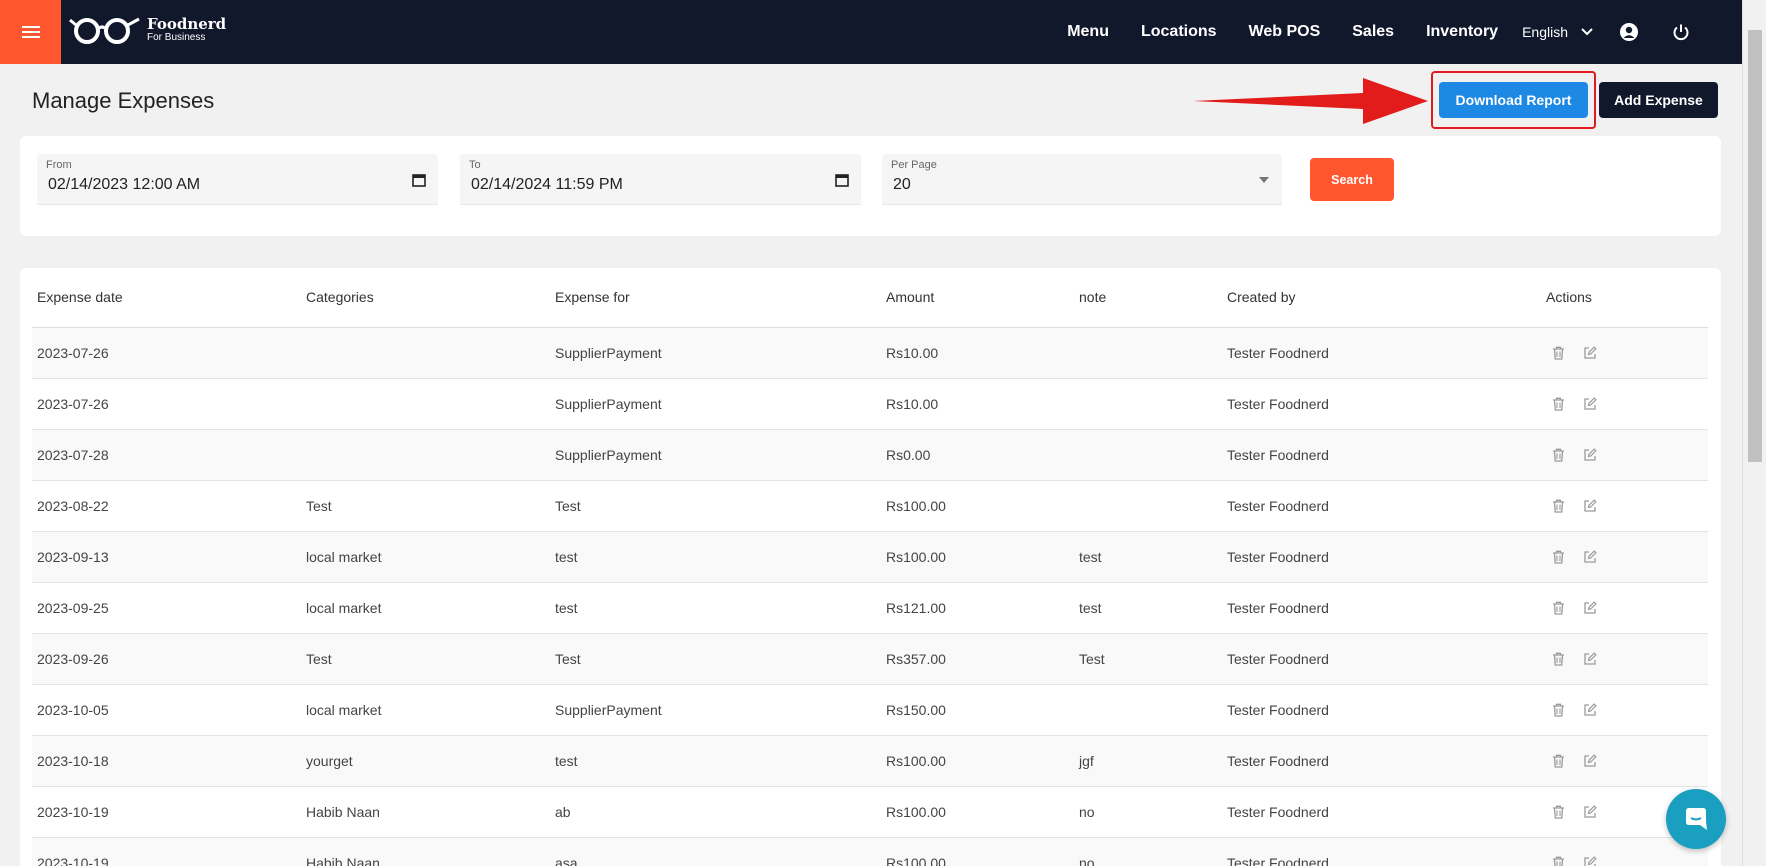 The width and height of the screenshot is (1766, 866). Describe the element at coordinates (660, 179) in the screenshot. I see `to-date-field: To 02/14/2024 11:59 PM` at that location.